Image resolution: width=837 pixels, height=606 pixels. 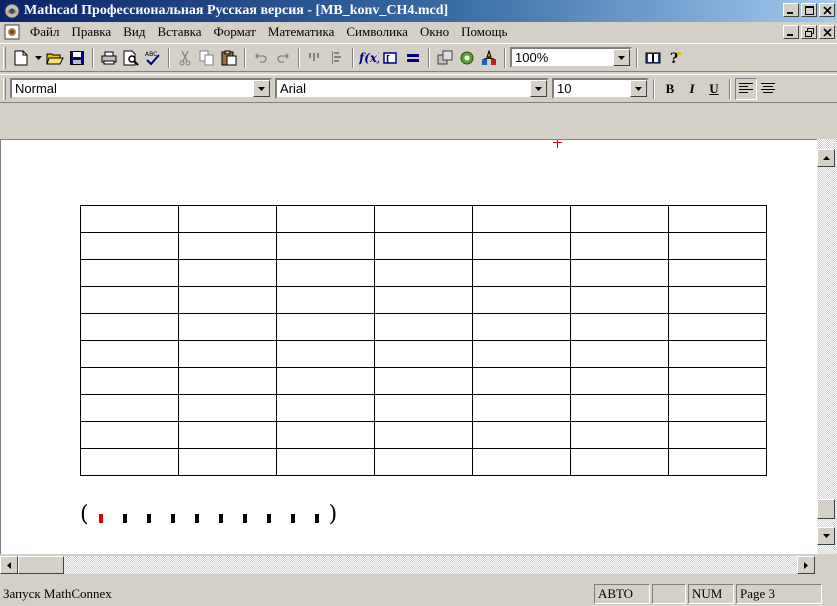 I want to click on mathcad-app-icon, so click(x=12, y=11).